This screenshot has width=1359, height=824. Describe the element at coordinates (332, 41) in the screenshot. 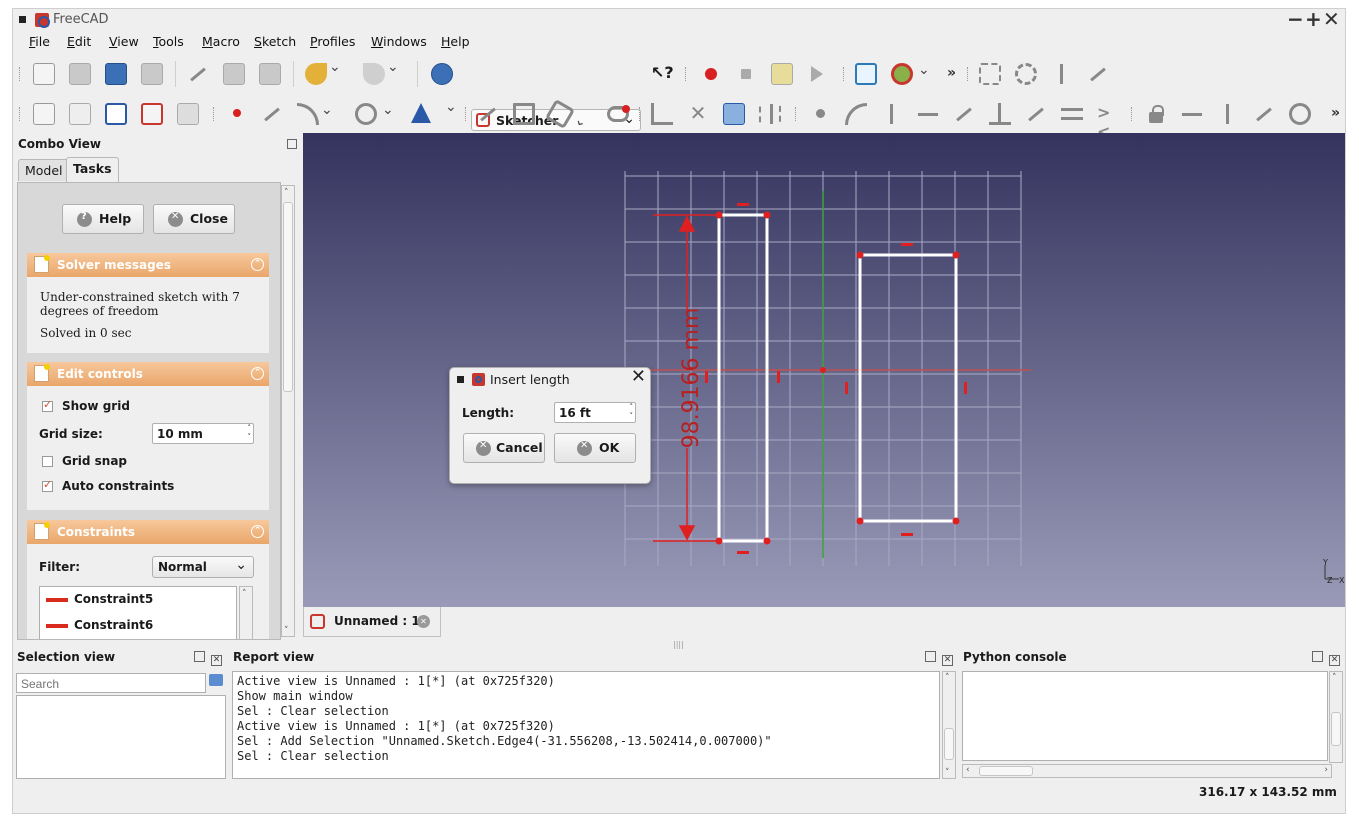

I see `menu-profiles: Profiles` at that location.